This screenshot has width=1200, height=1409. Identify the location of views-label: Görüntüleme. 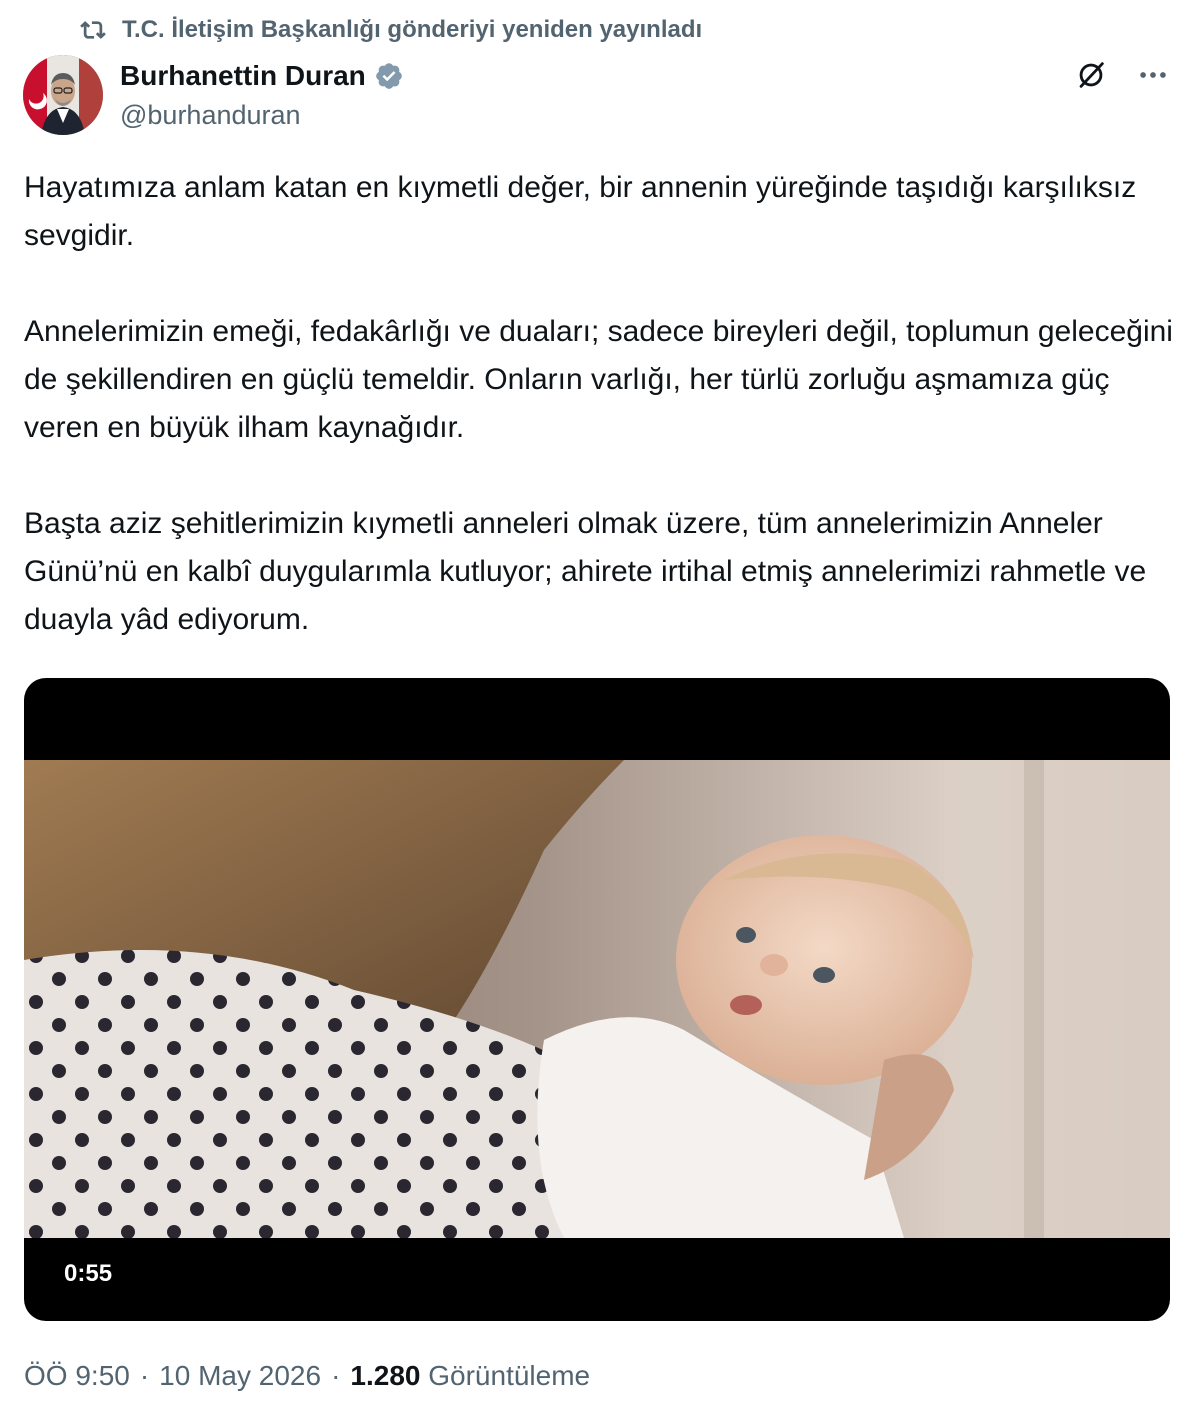
(509, 1375).